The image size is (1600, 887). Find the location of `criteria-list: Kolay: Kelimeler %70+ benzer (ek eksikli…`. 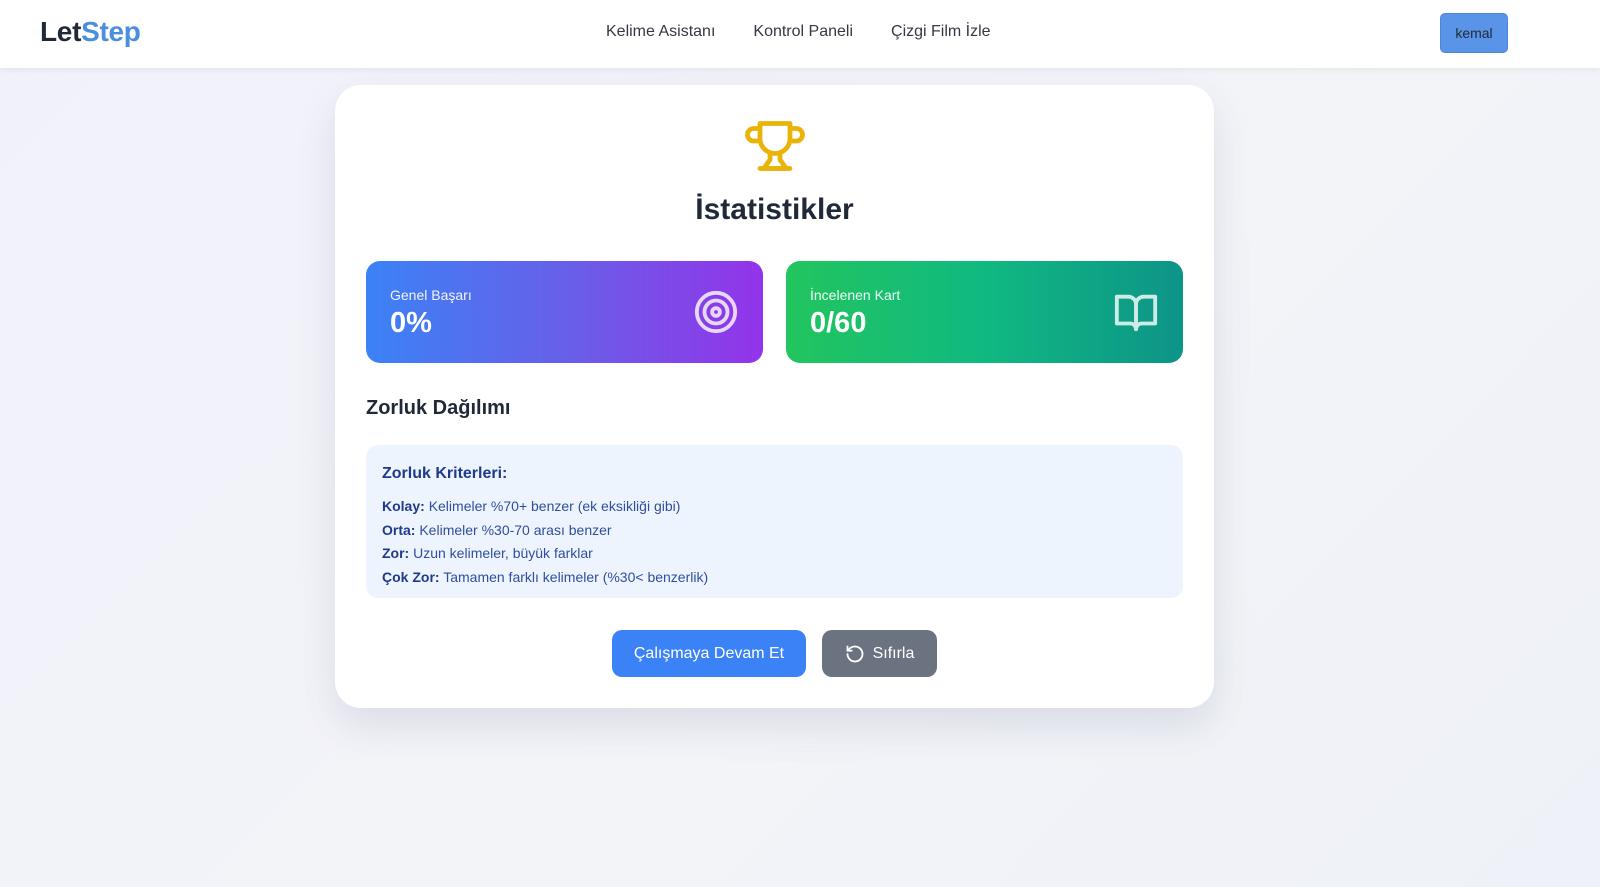

criteria-list: Kolay: Kelimeler %70+ benzer (ek eksikli… is located at coordinates (545, 544).